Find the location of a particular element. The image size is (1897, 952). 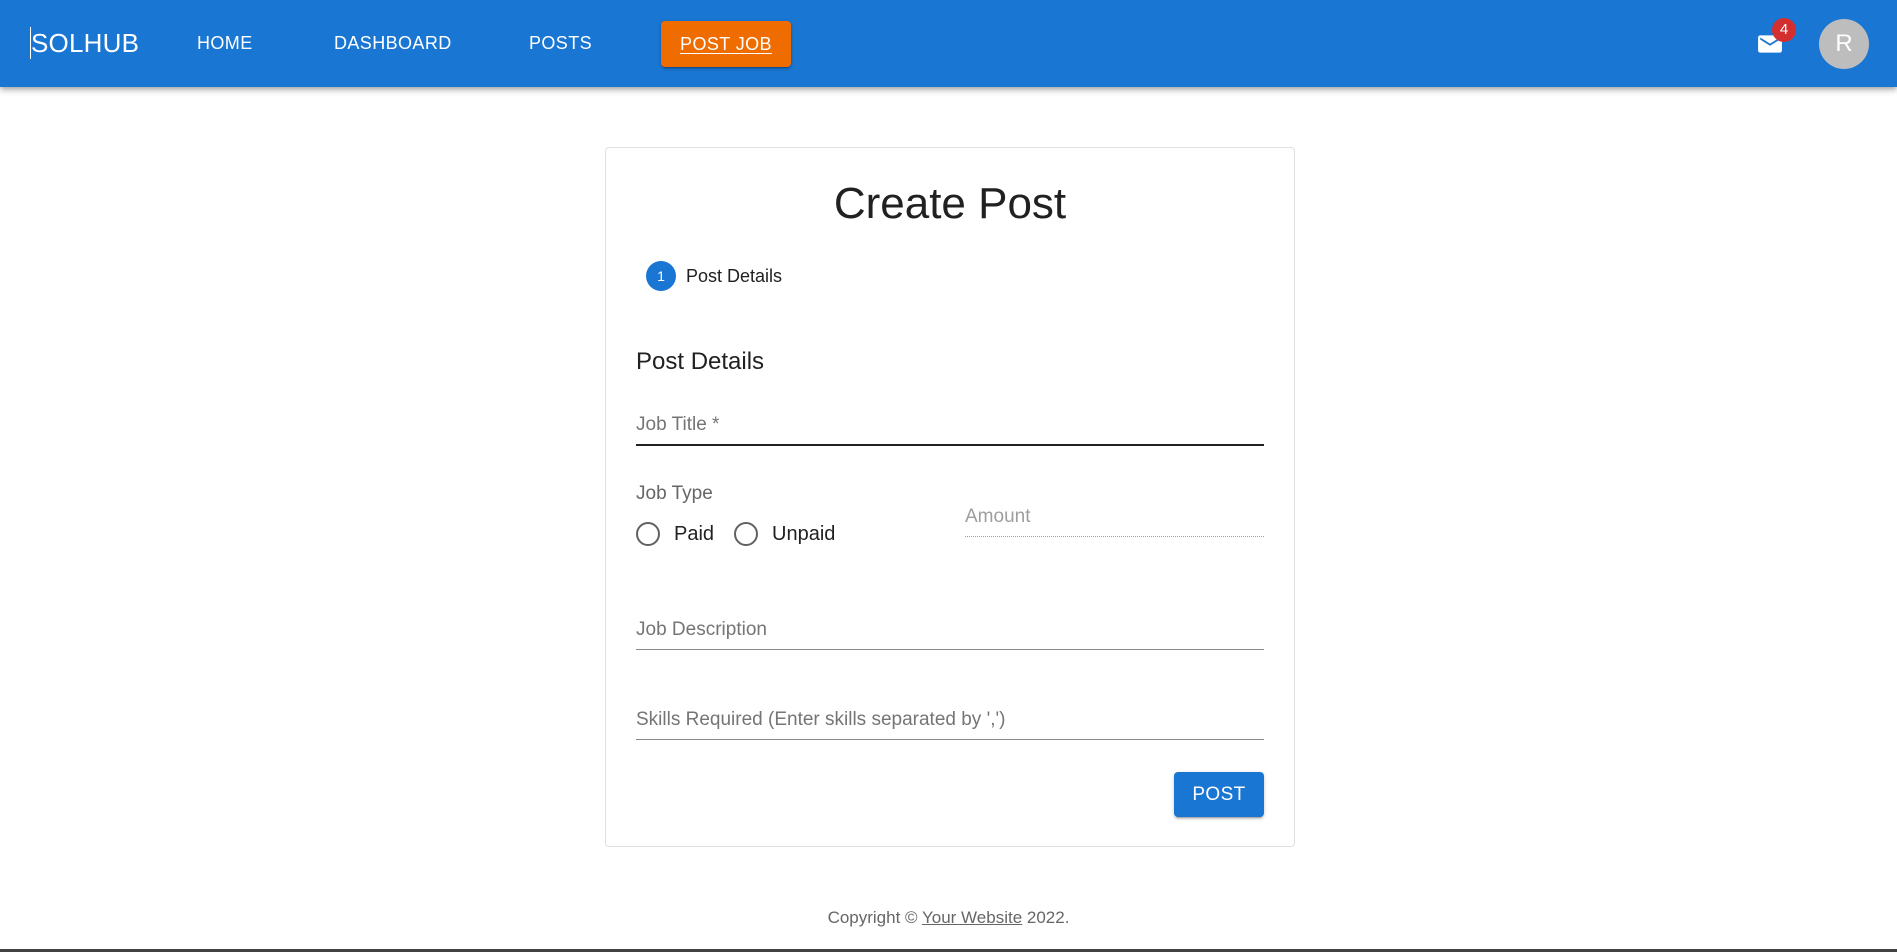

mail-badge: 4 is located at coordinates (1784, 30).